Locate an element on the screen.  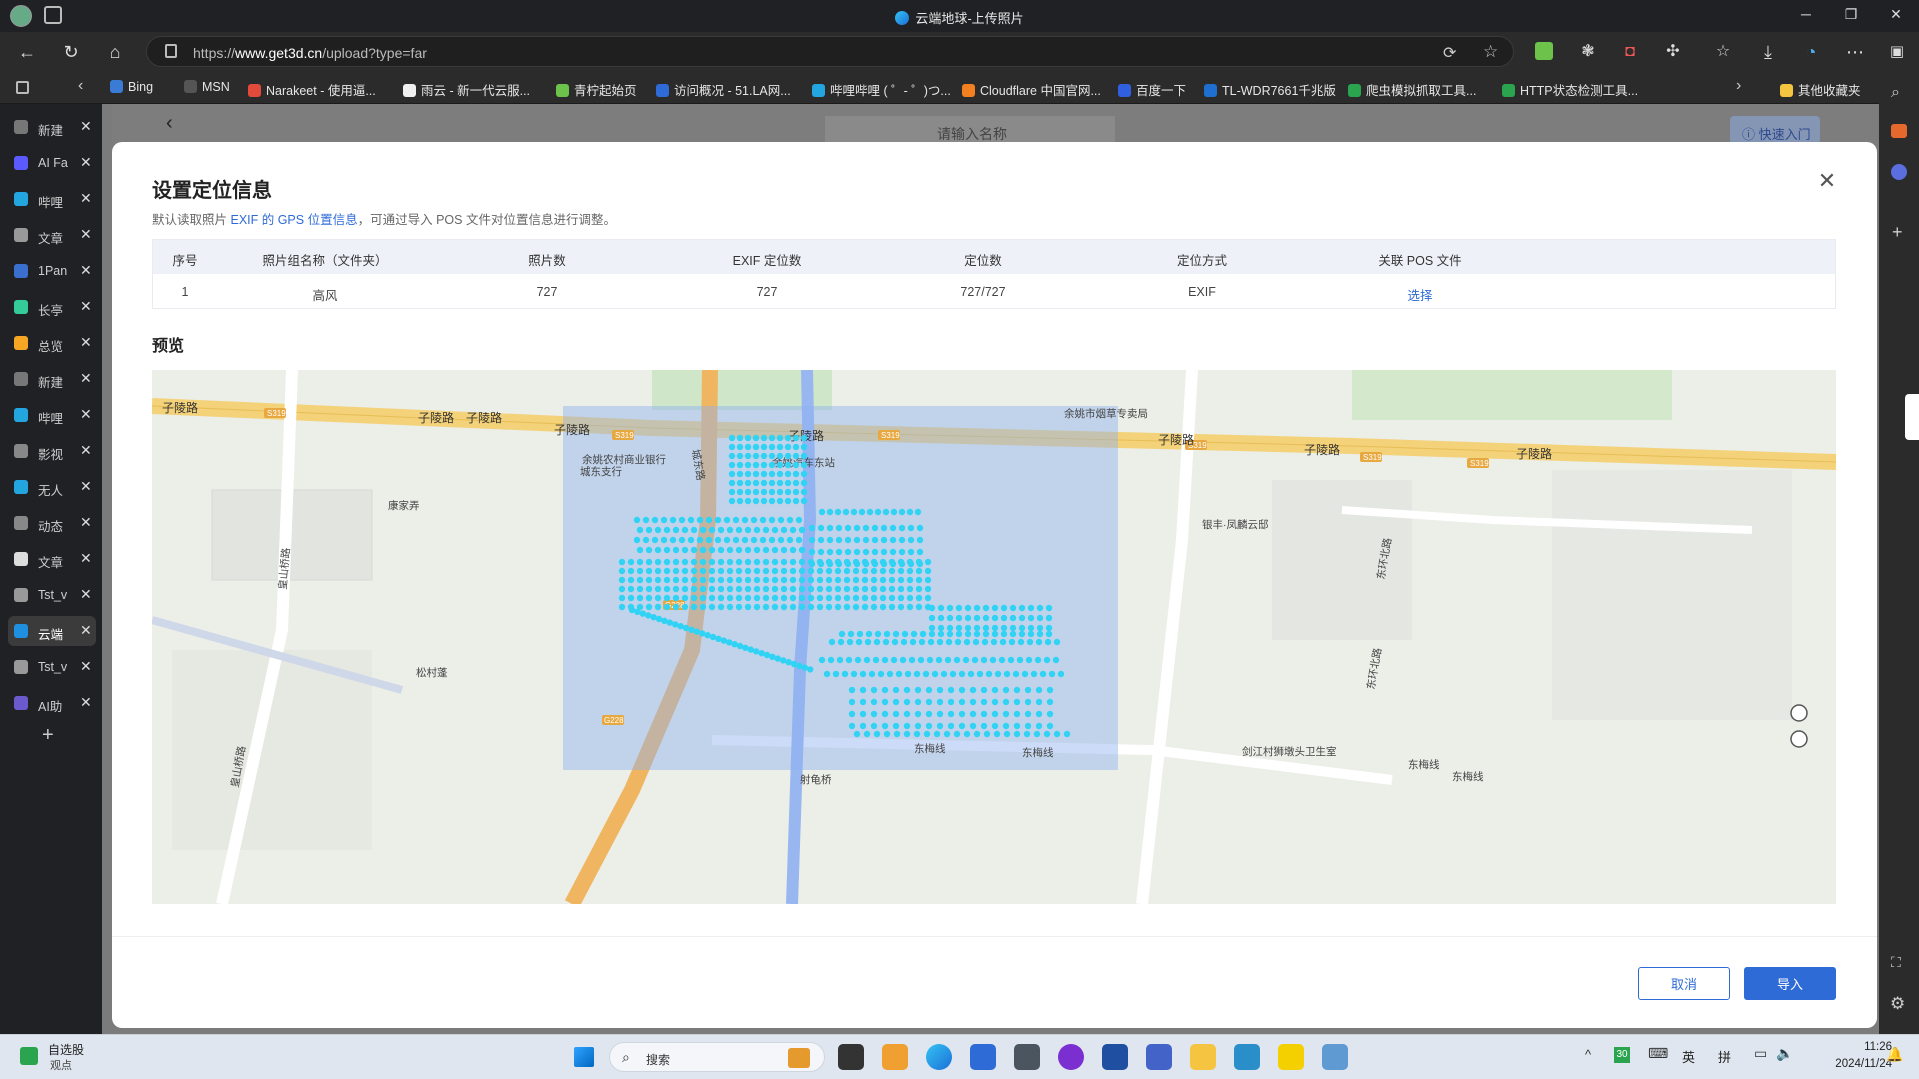
ime-lang: 英 is located at coordinates (1688, 1056).